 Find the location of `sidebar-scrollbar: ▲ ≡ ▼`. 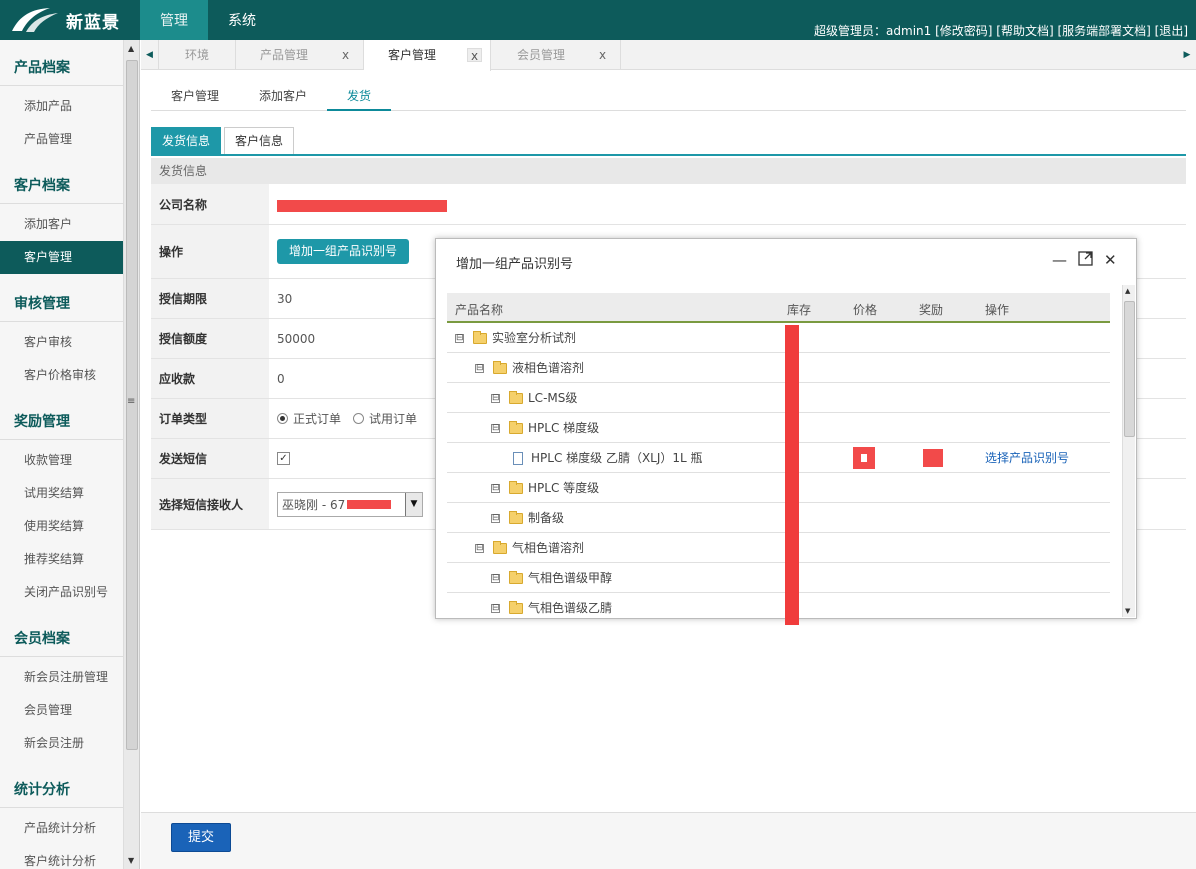

sidebar-scrollbar: ▲ ≡ ▼ is located at coordinates (132, 454).